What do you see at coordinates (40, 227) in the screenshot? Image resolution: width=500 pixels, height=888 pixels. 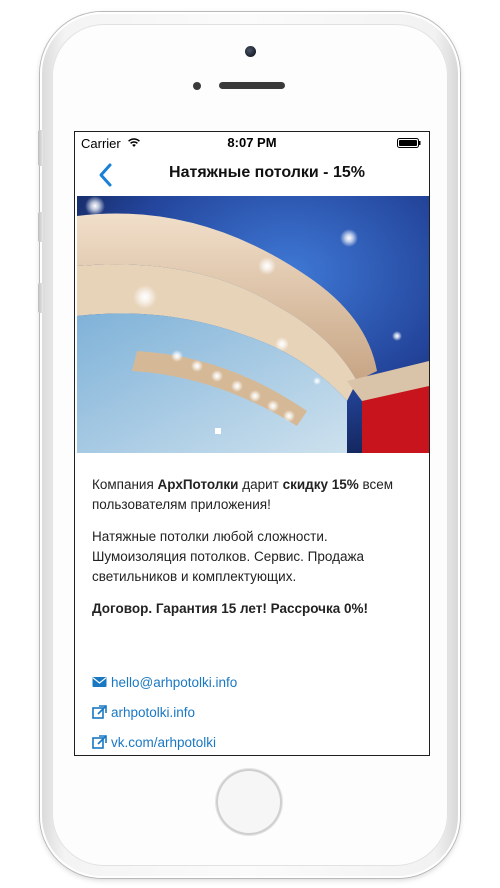 I see `volume-up-button` at bounding box center [40, 227].